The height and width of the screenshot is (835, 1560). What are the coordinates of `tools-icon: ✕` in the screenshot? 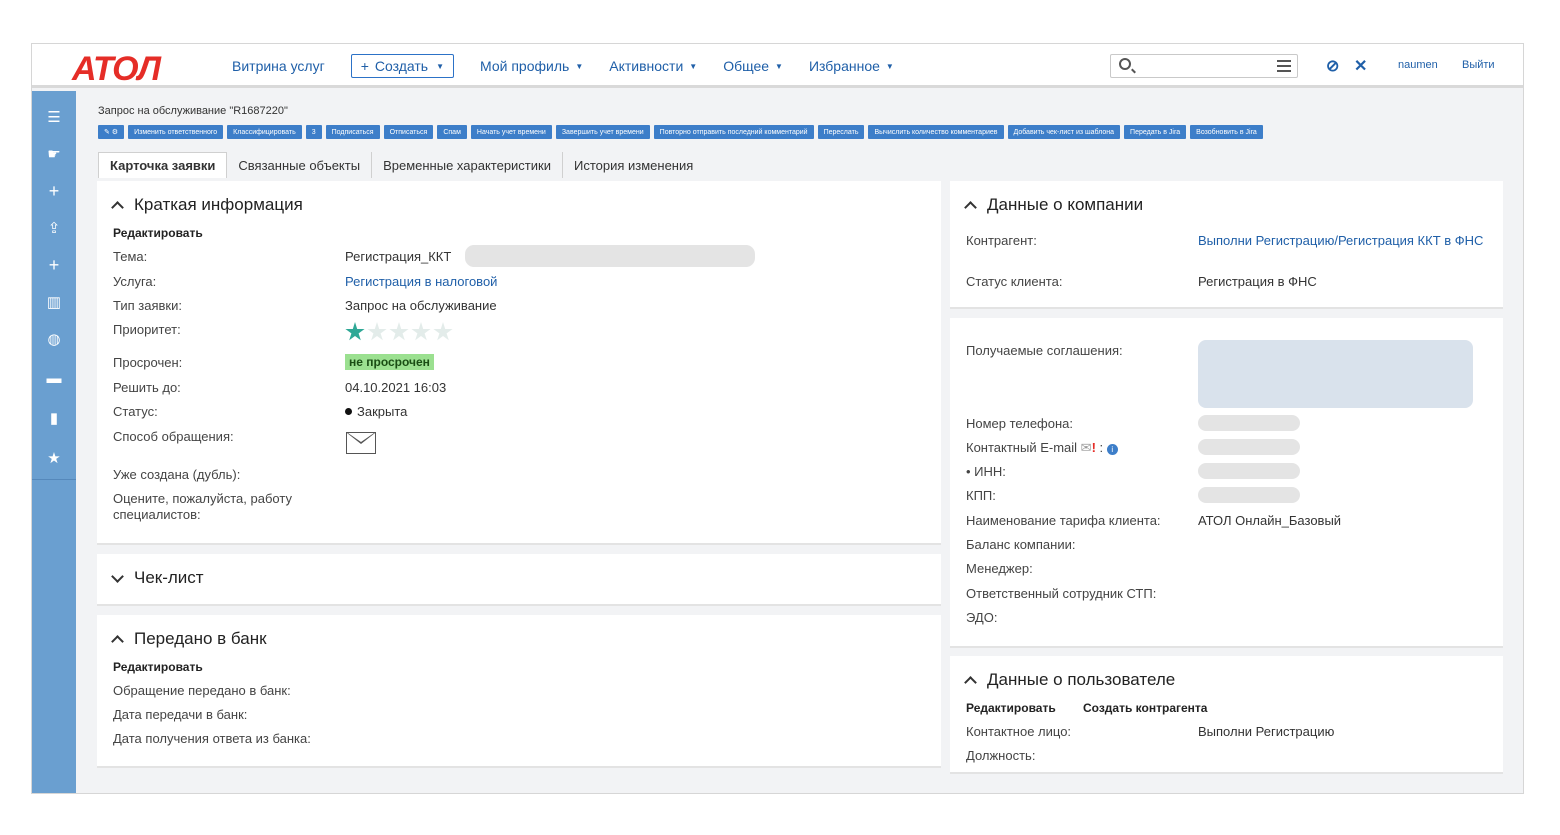 It's located at (1360, 66).